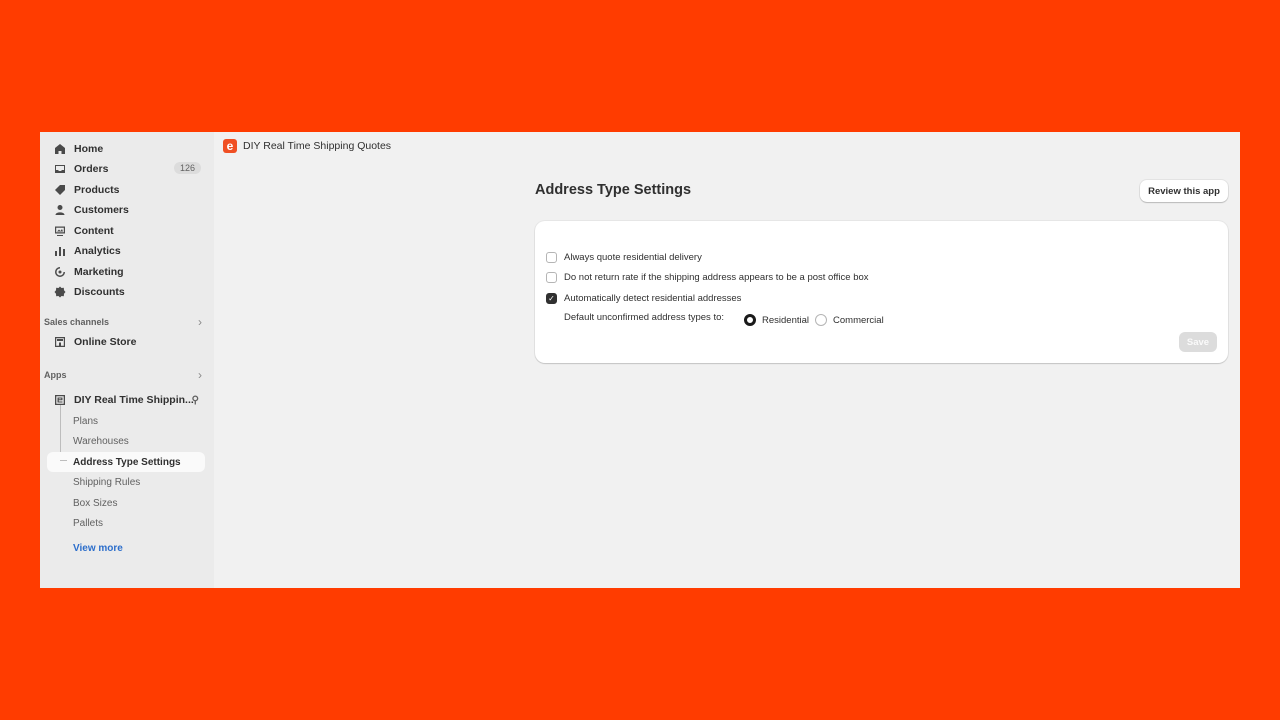 The width and height of the screenshot is (1280, 720). What do you see at coordinates (126, 190) in the screenshot?
I see `nav-products: Products` at bounding box center [126, 190].